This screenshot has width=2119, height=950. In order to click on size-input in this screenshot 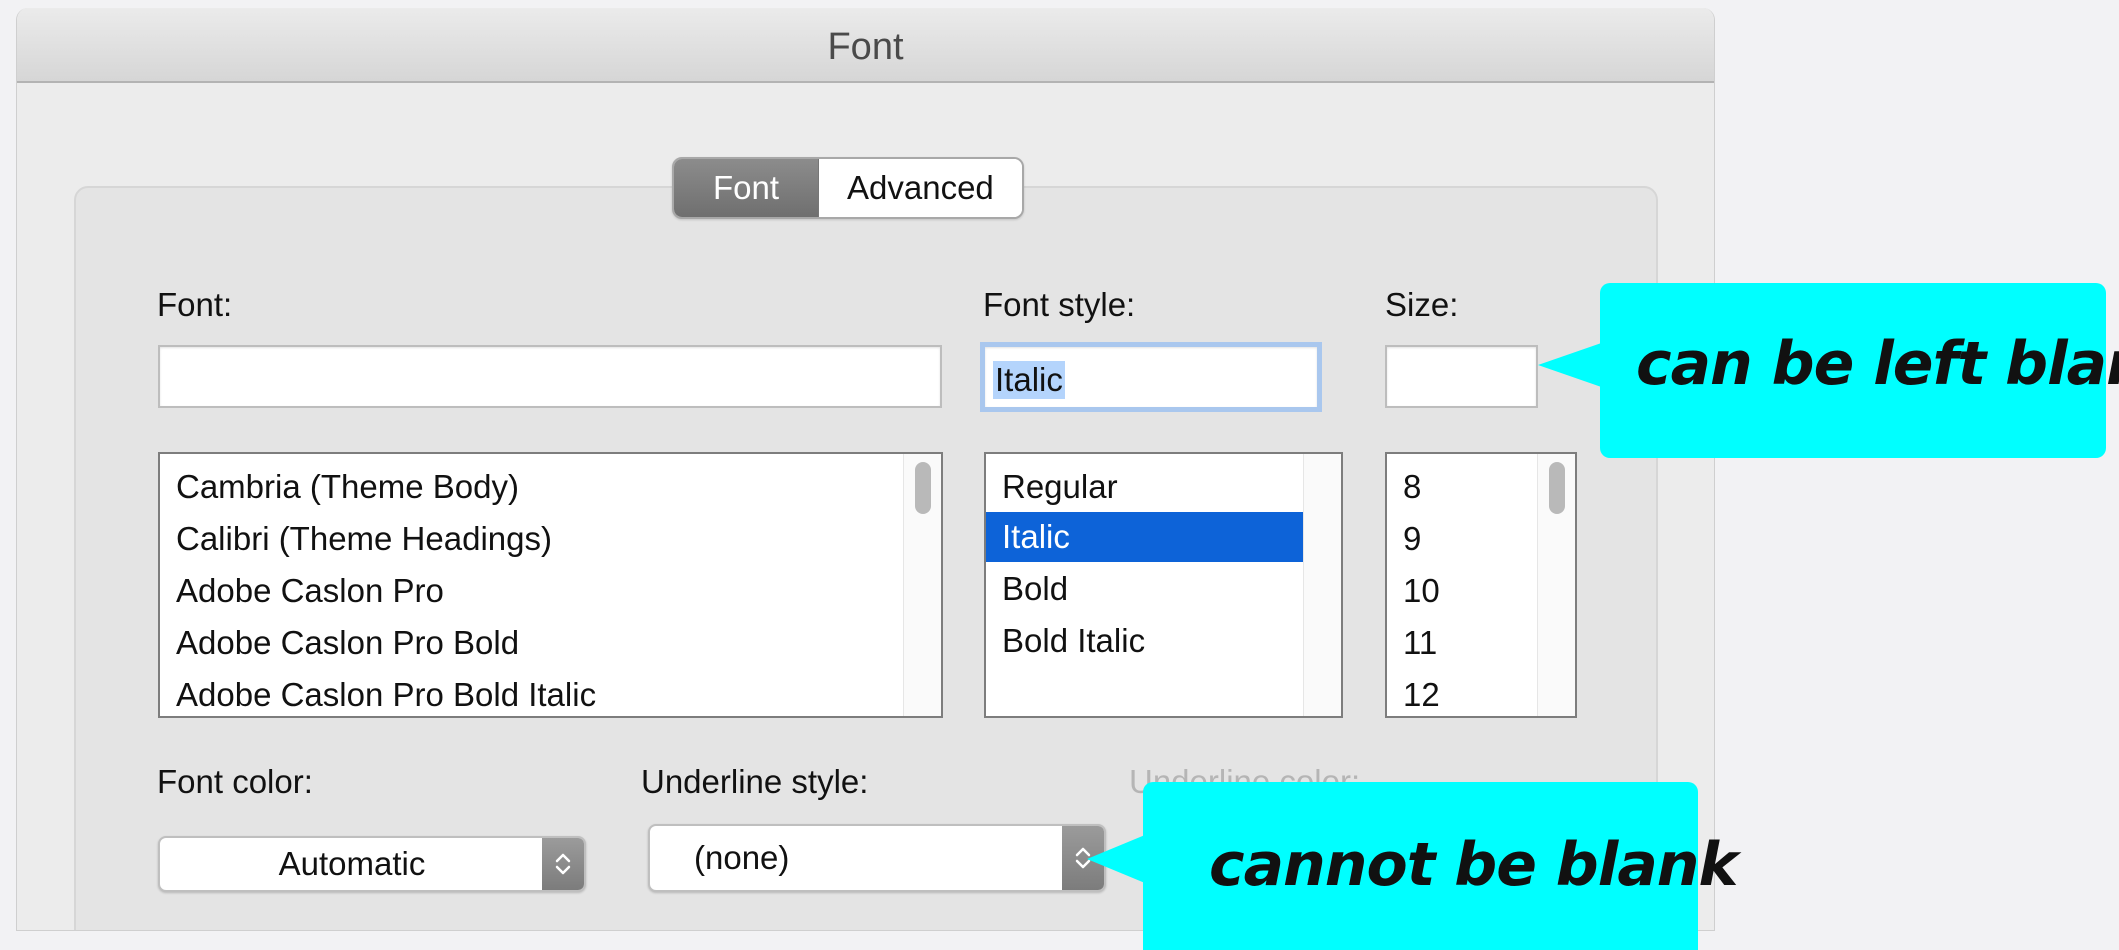, I will do `click(1461, 376)`.